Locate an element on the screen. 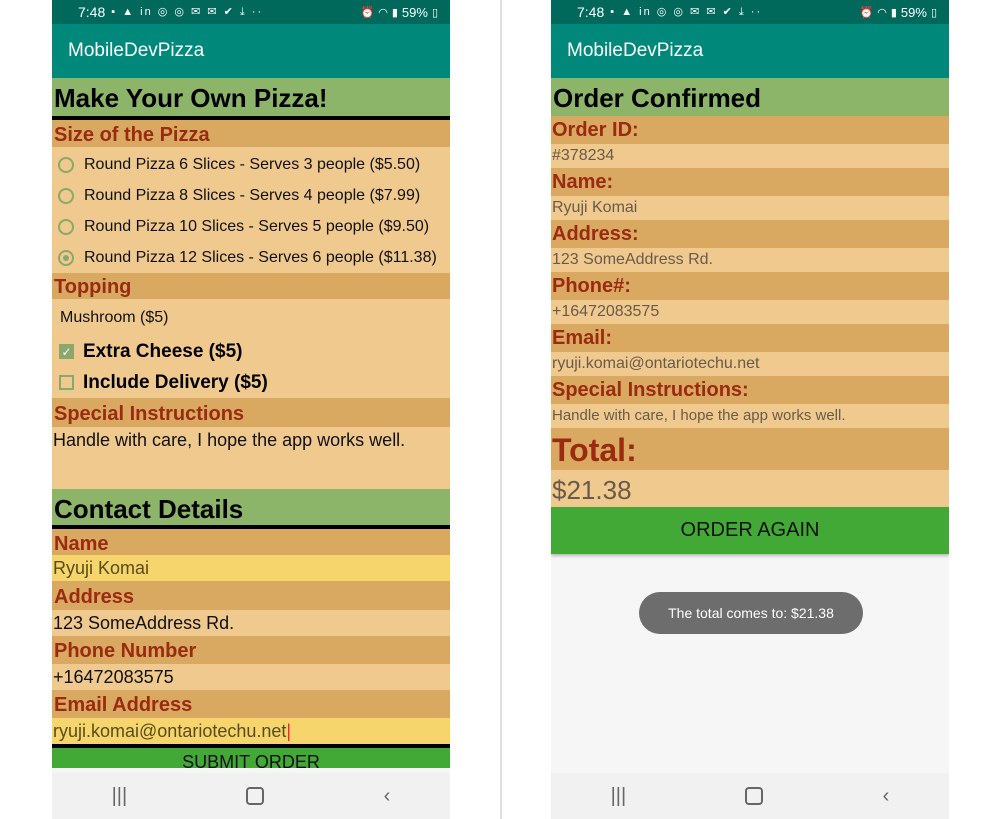 The height and width of the screenshot is (819, 1002). order-id-value: #378234 is located at coordinates (750, 156).